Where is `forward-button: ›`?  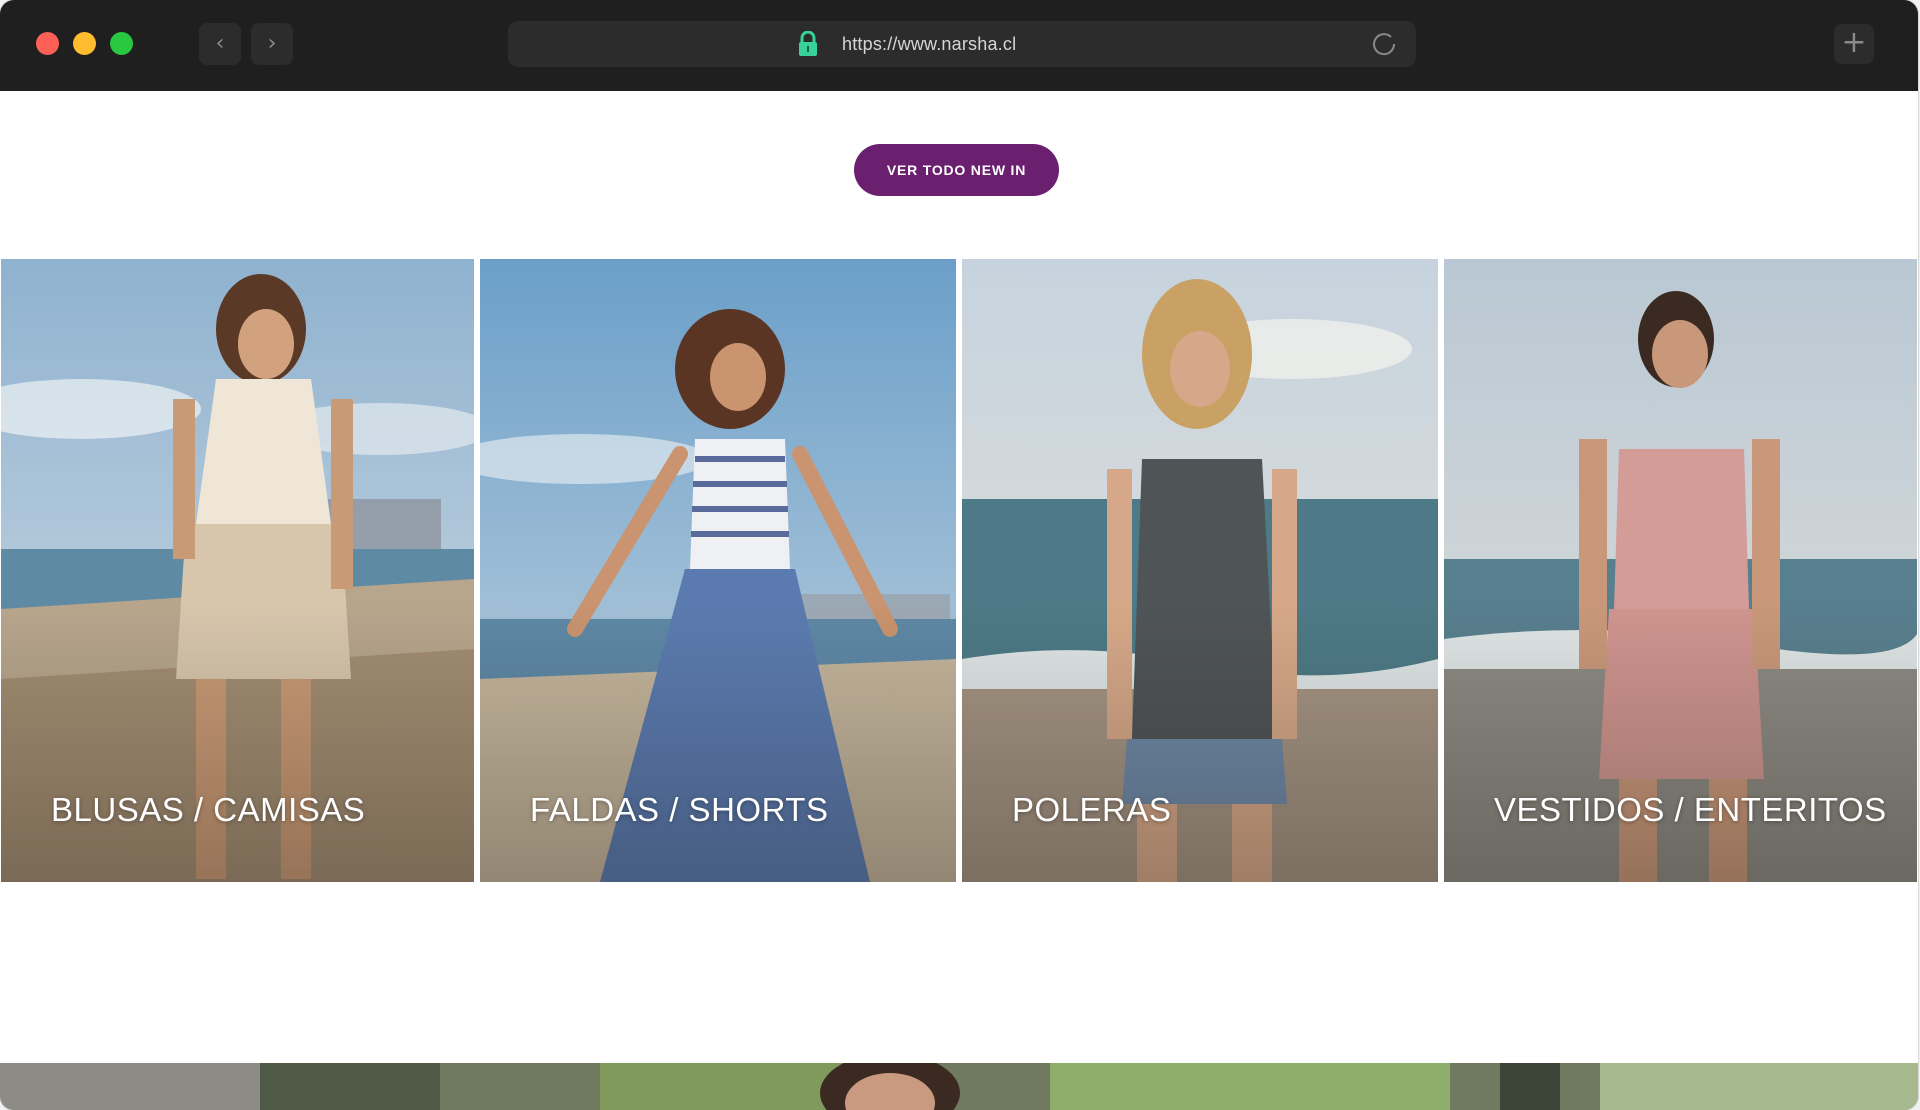
forward-button: › is located at coordinates (272, 44).